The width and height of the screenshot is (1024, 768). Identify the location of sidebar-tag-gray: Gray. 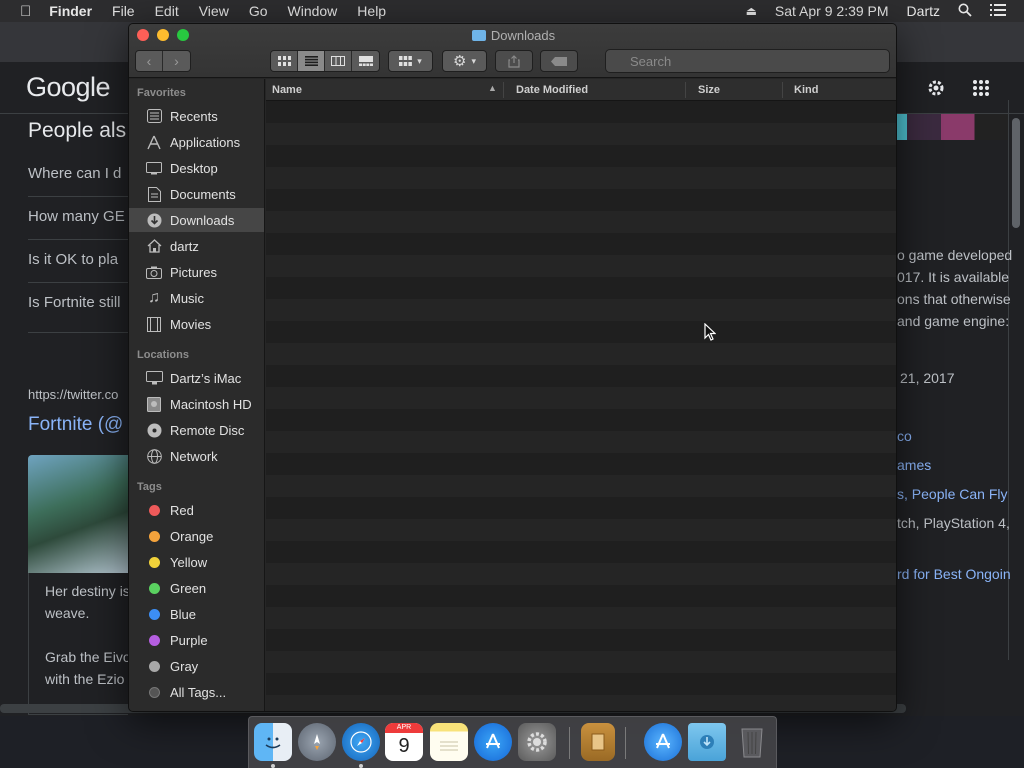
(196, 666).